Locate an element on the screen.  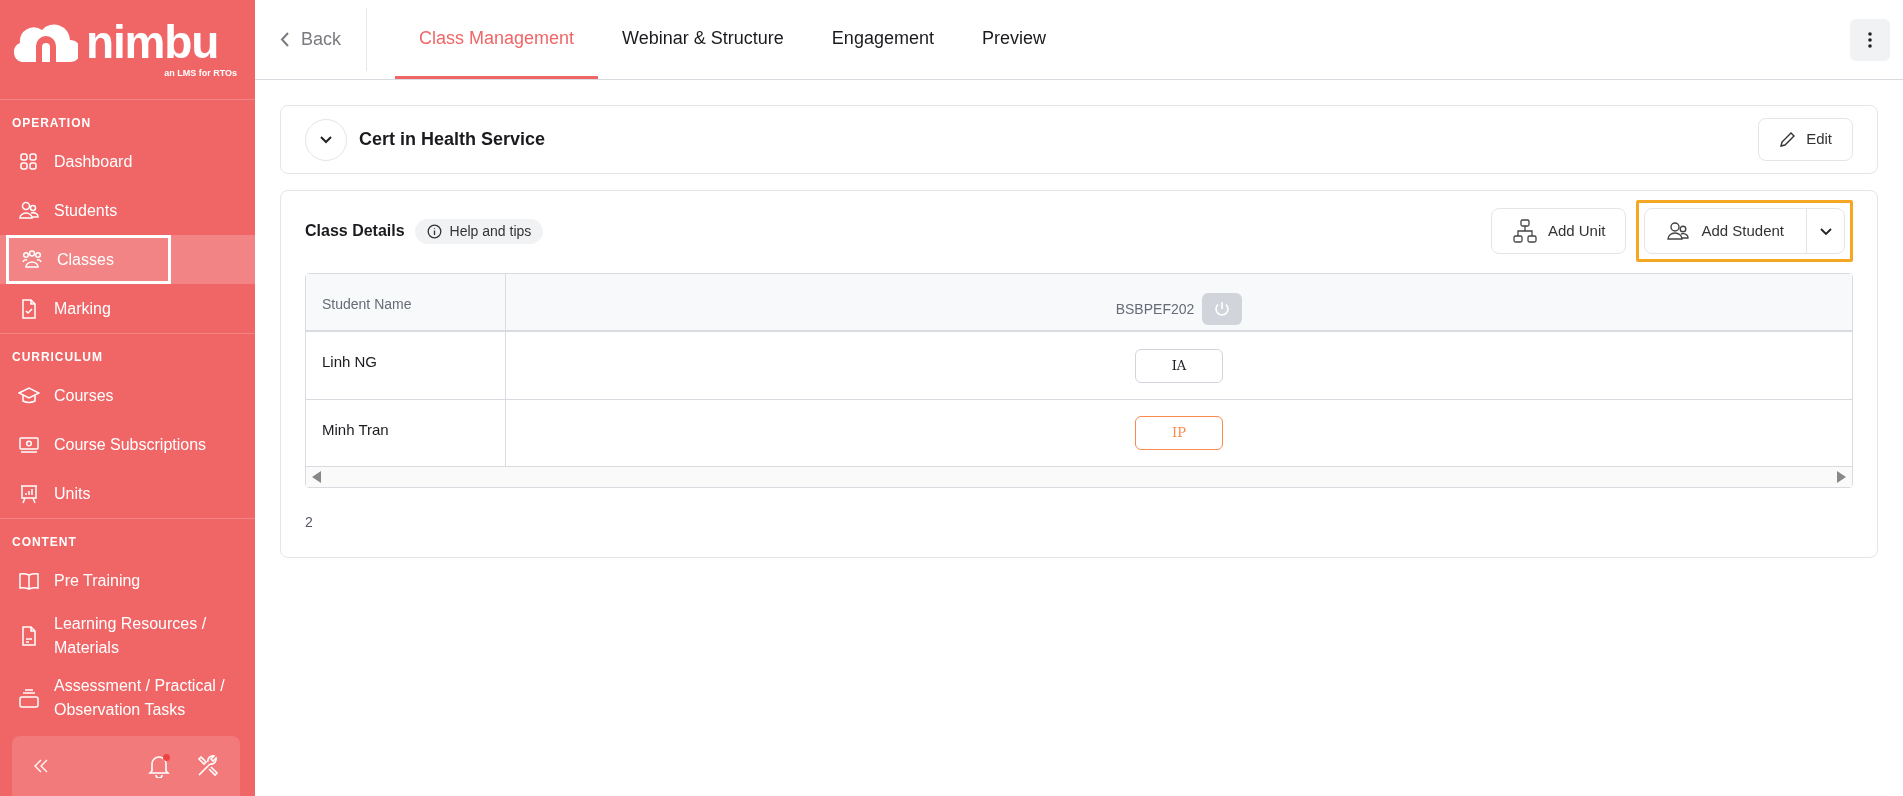
status-chip: IP is located at coordinates (1179, 433).